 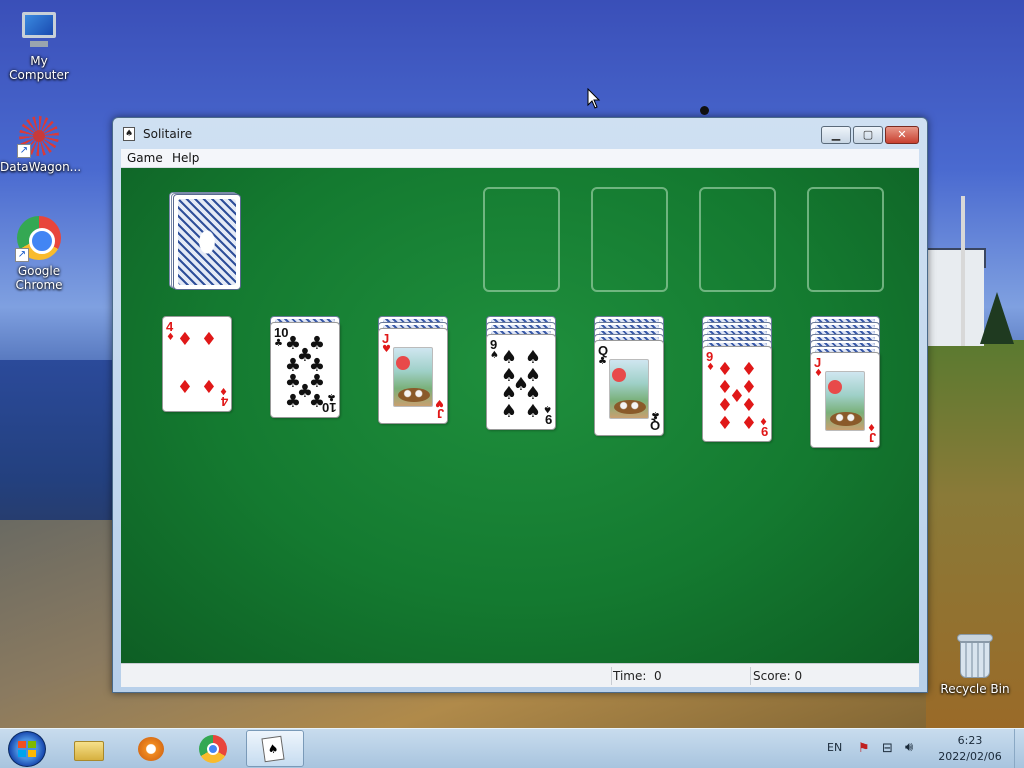 I want to click on desktop-icon-label: Recycle Bin, so click(x=975, y=689).